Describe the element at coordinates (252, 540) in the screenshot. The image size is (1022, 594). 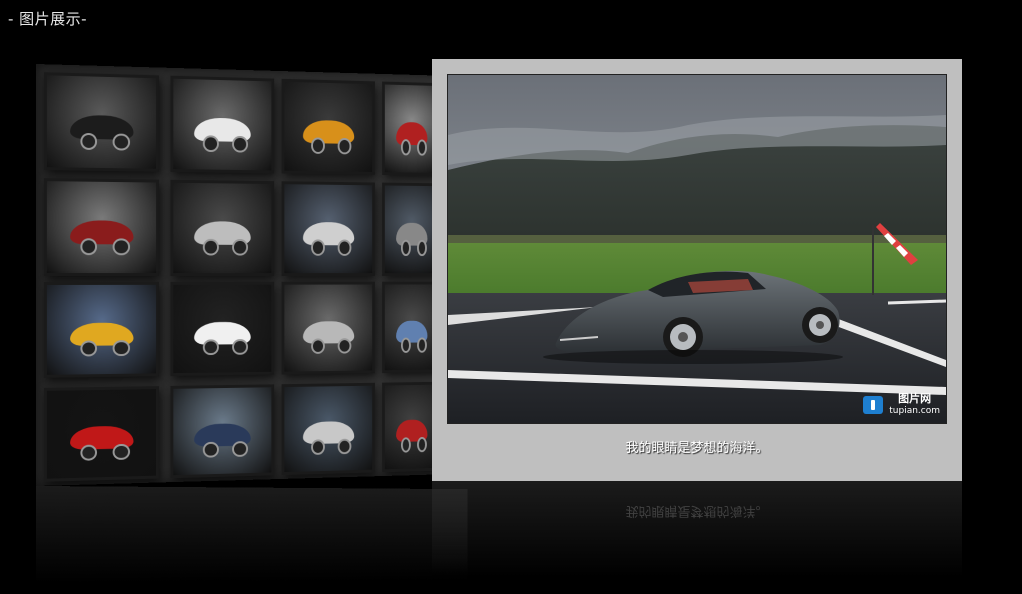
I see `thumbnail-wall-reflection` at that location.